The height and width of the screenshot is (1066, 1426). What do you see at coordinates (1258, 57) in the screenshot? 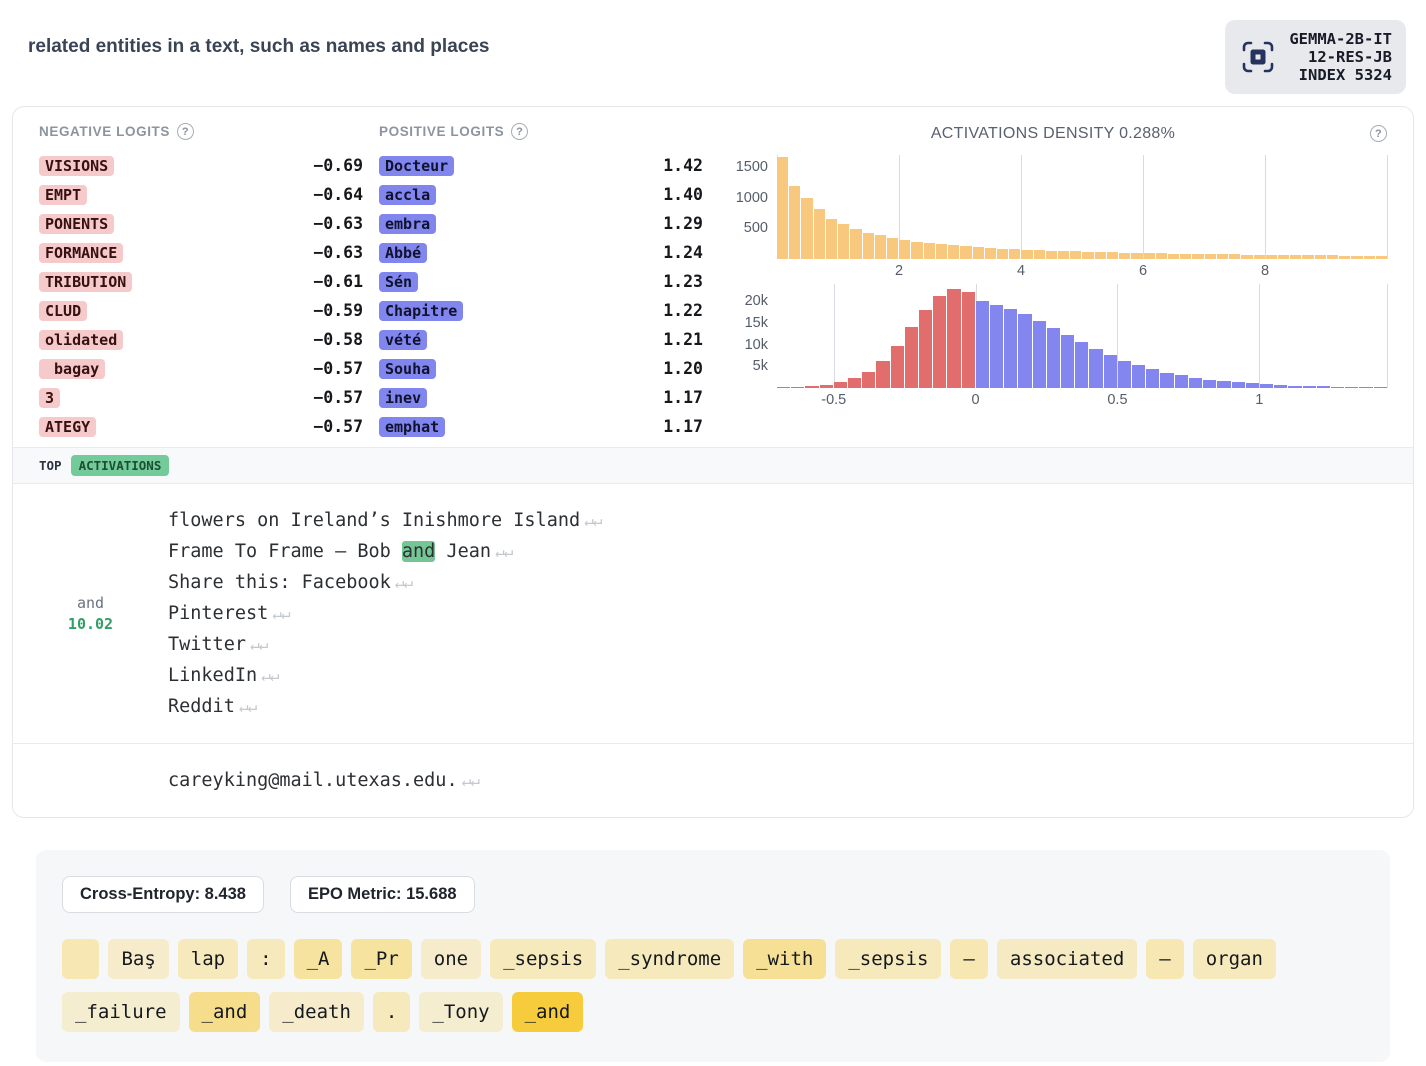
I see `chip-icon` at bounding box center [1258, 57].